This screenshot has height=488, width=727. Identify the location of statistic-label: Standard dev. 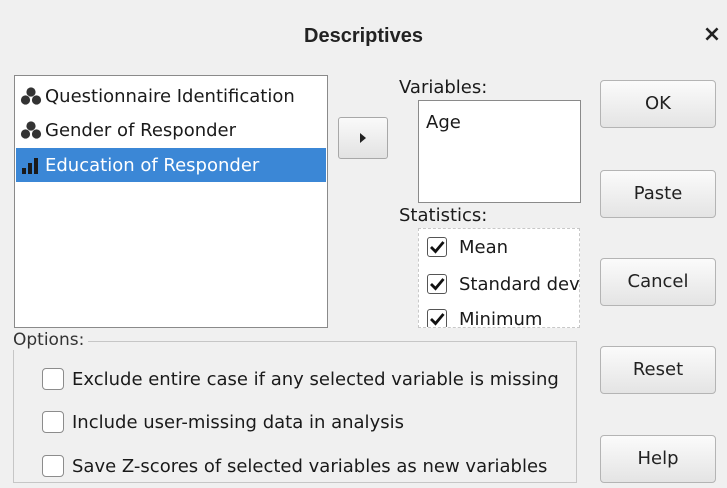
(519, 284).